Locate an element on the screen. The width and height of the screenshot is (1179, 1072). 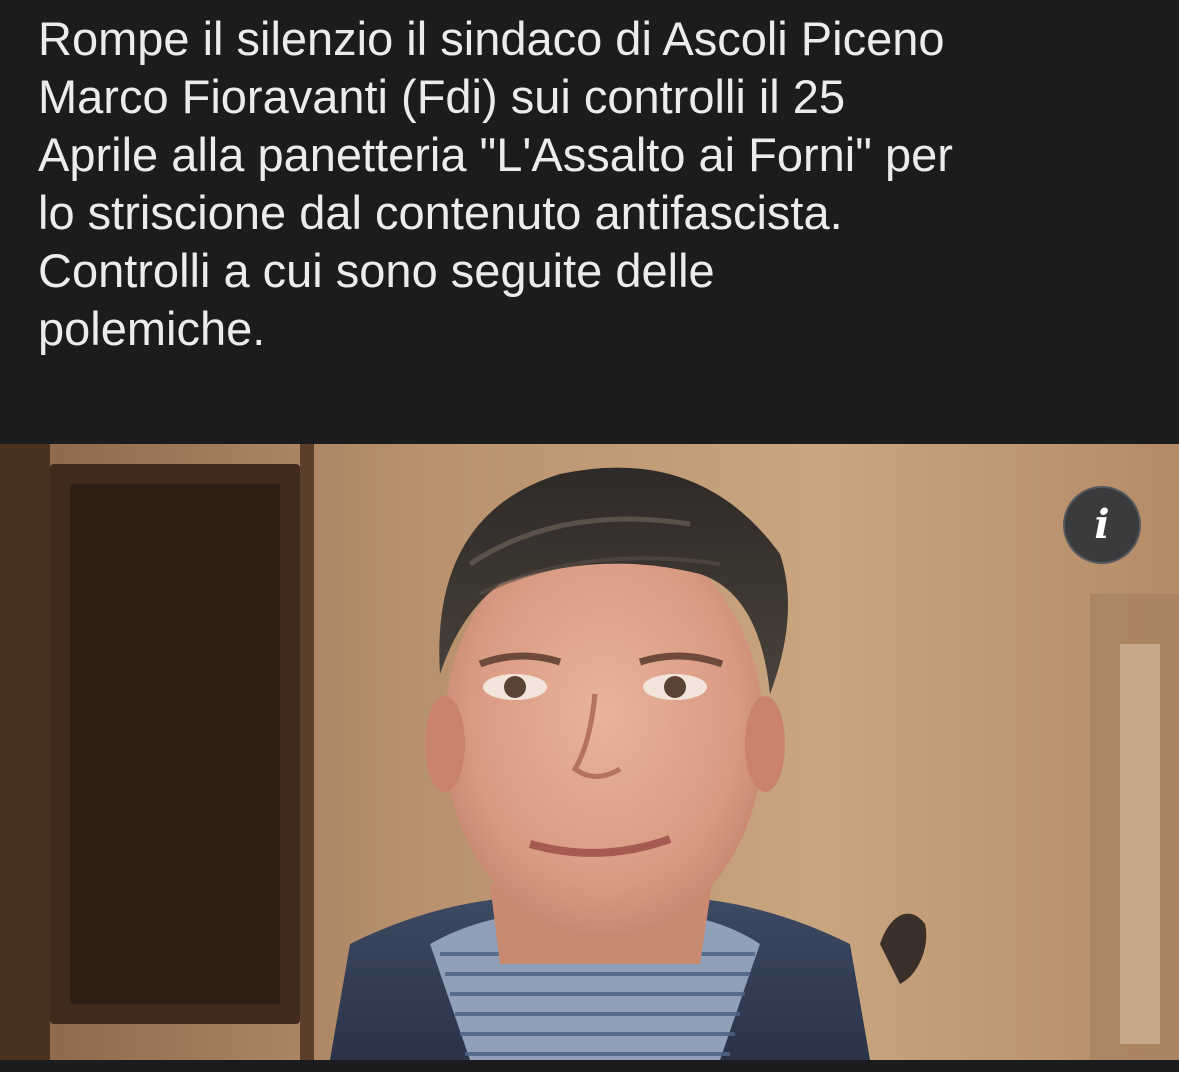
info-icon: i is located at coordinates (1102, 524).